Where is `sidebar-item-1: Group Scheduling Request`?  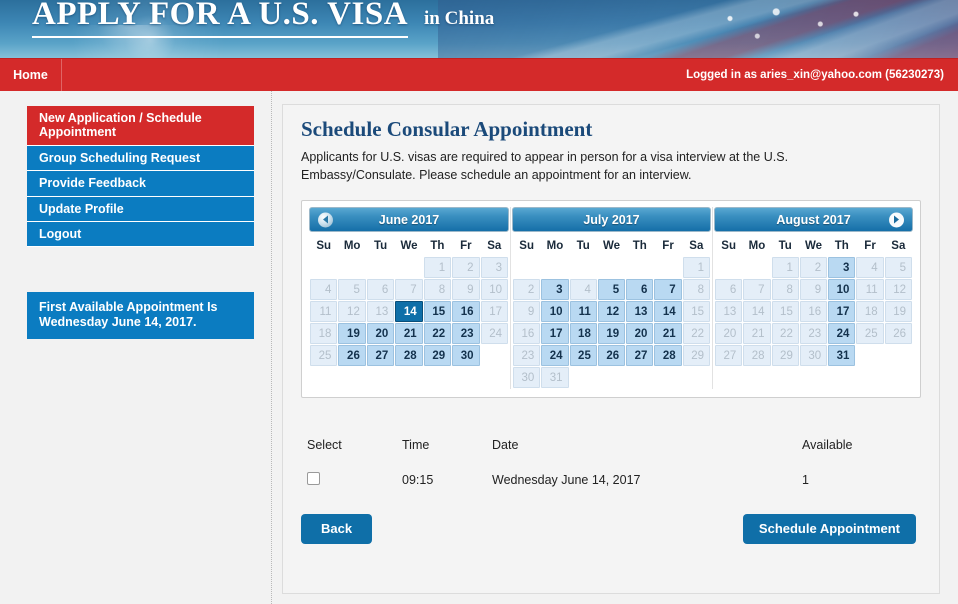
sidebar-item-1: Group Scheduling Request is located at coordinates (140, 158).